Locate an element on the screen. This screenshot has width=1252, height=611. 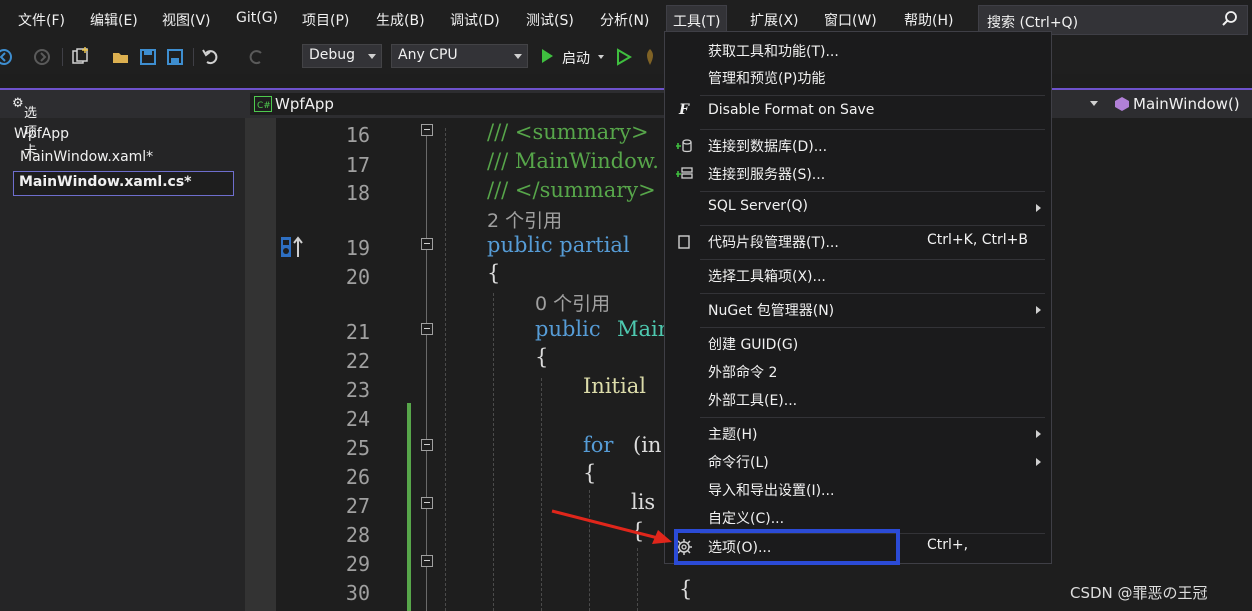
start-without-debug-icon is located at coordinates (624, 57).